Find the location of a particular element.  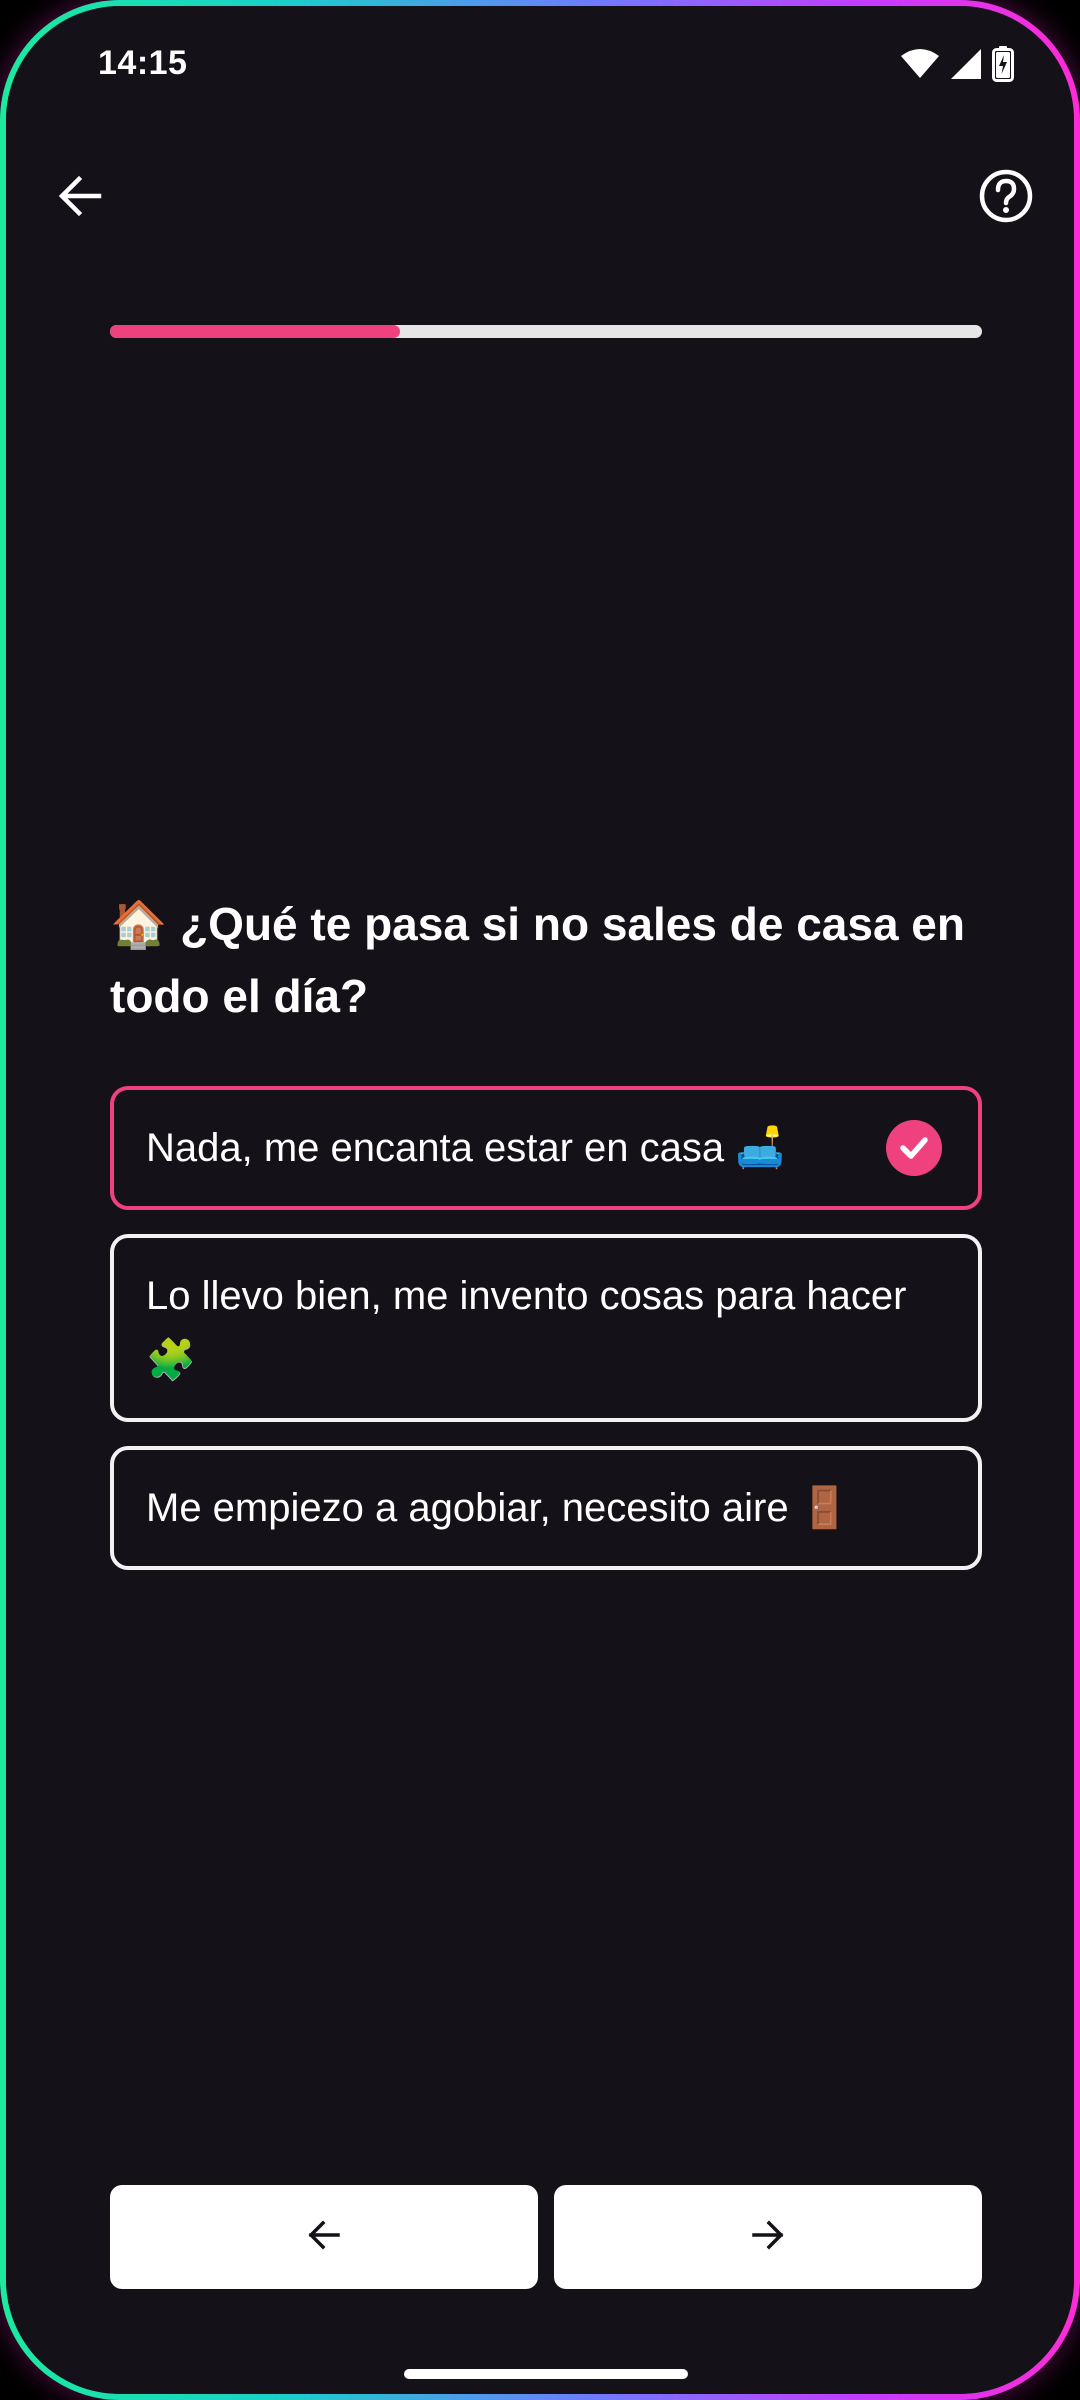

status-icons is located at coordinates (957, 64).